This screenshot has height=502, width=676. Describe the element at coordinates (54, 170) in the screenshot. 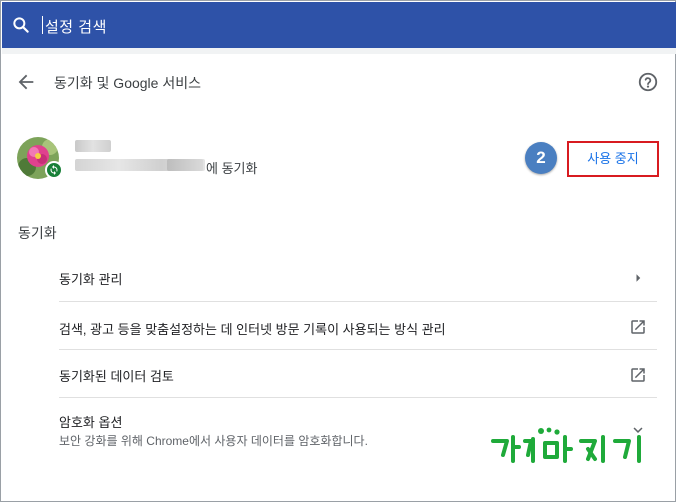

I see `sync-badge-icon` at that location.